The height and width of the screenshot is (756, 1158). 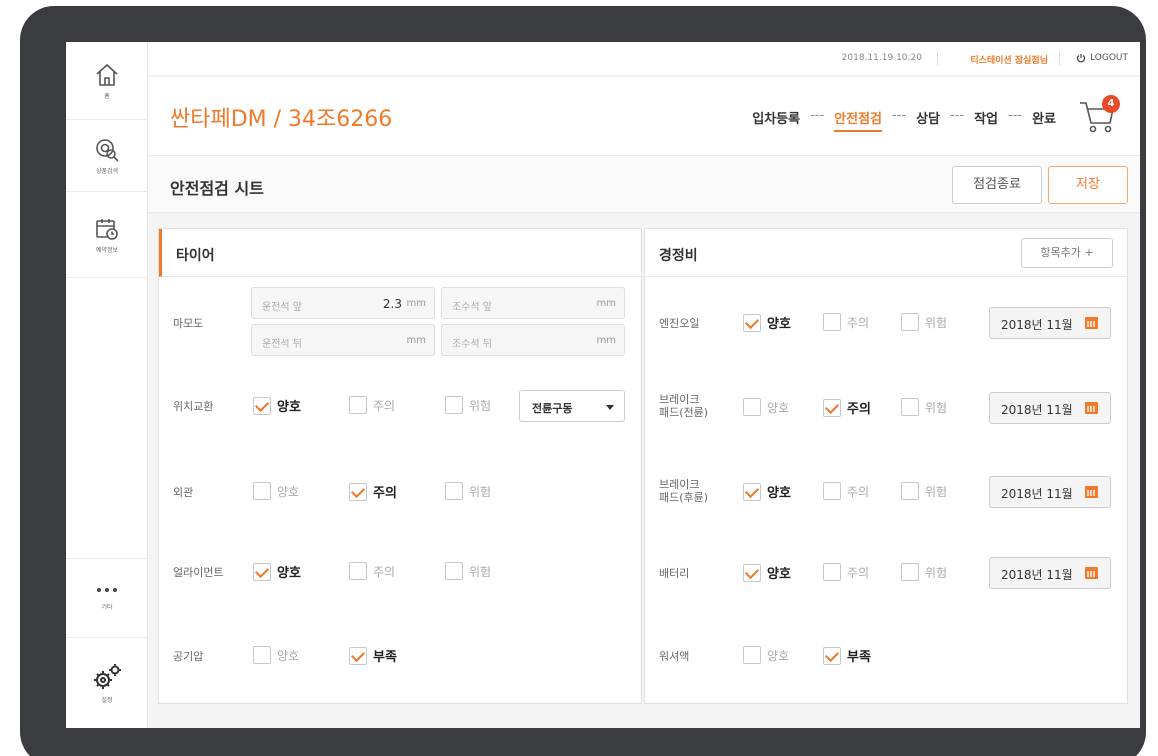 I want to click on home-icon, so click(x=107, y=74).